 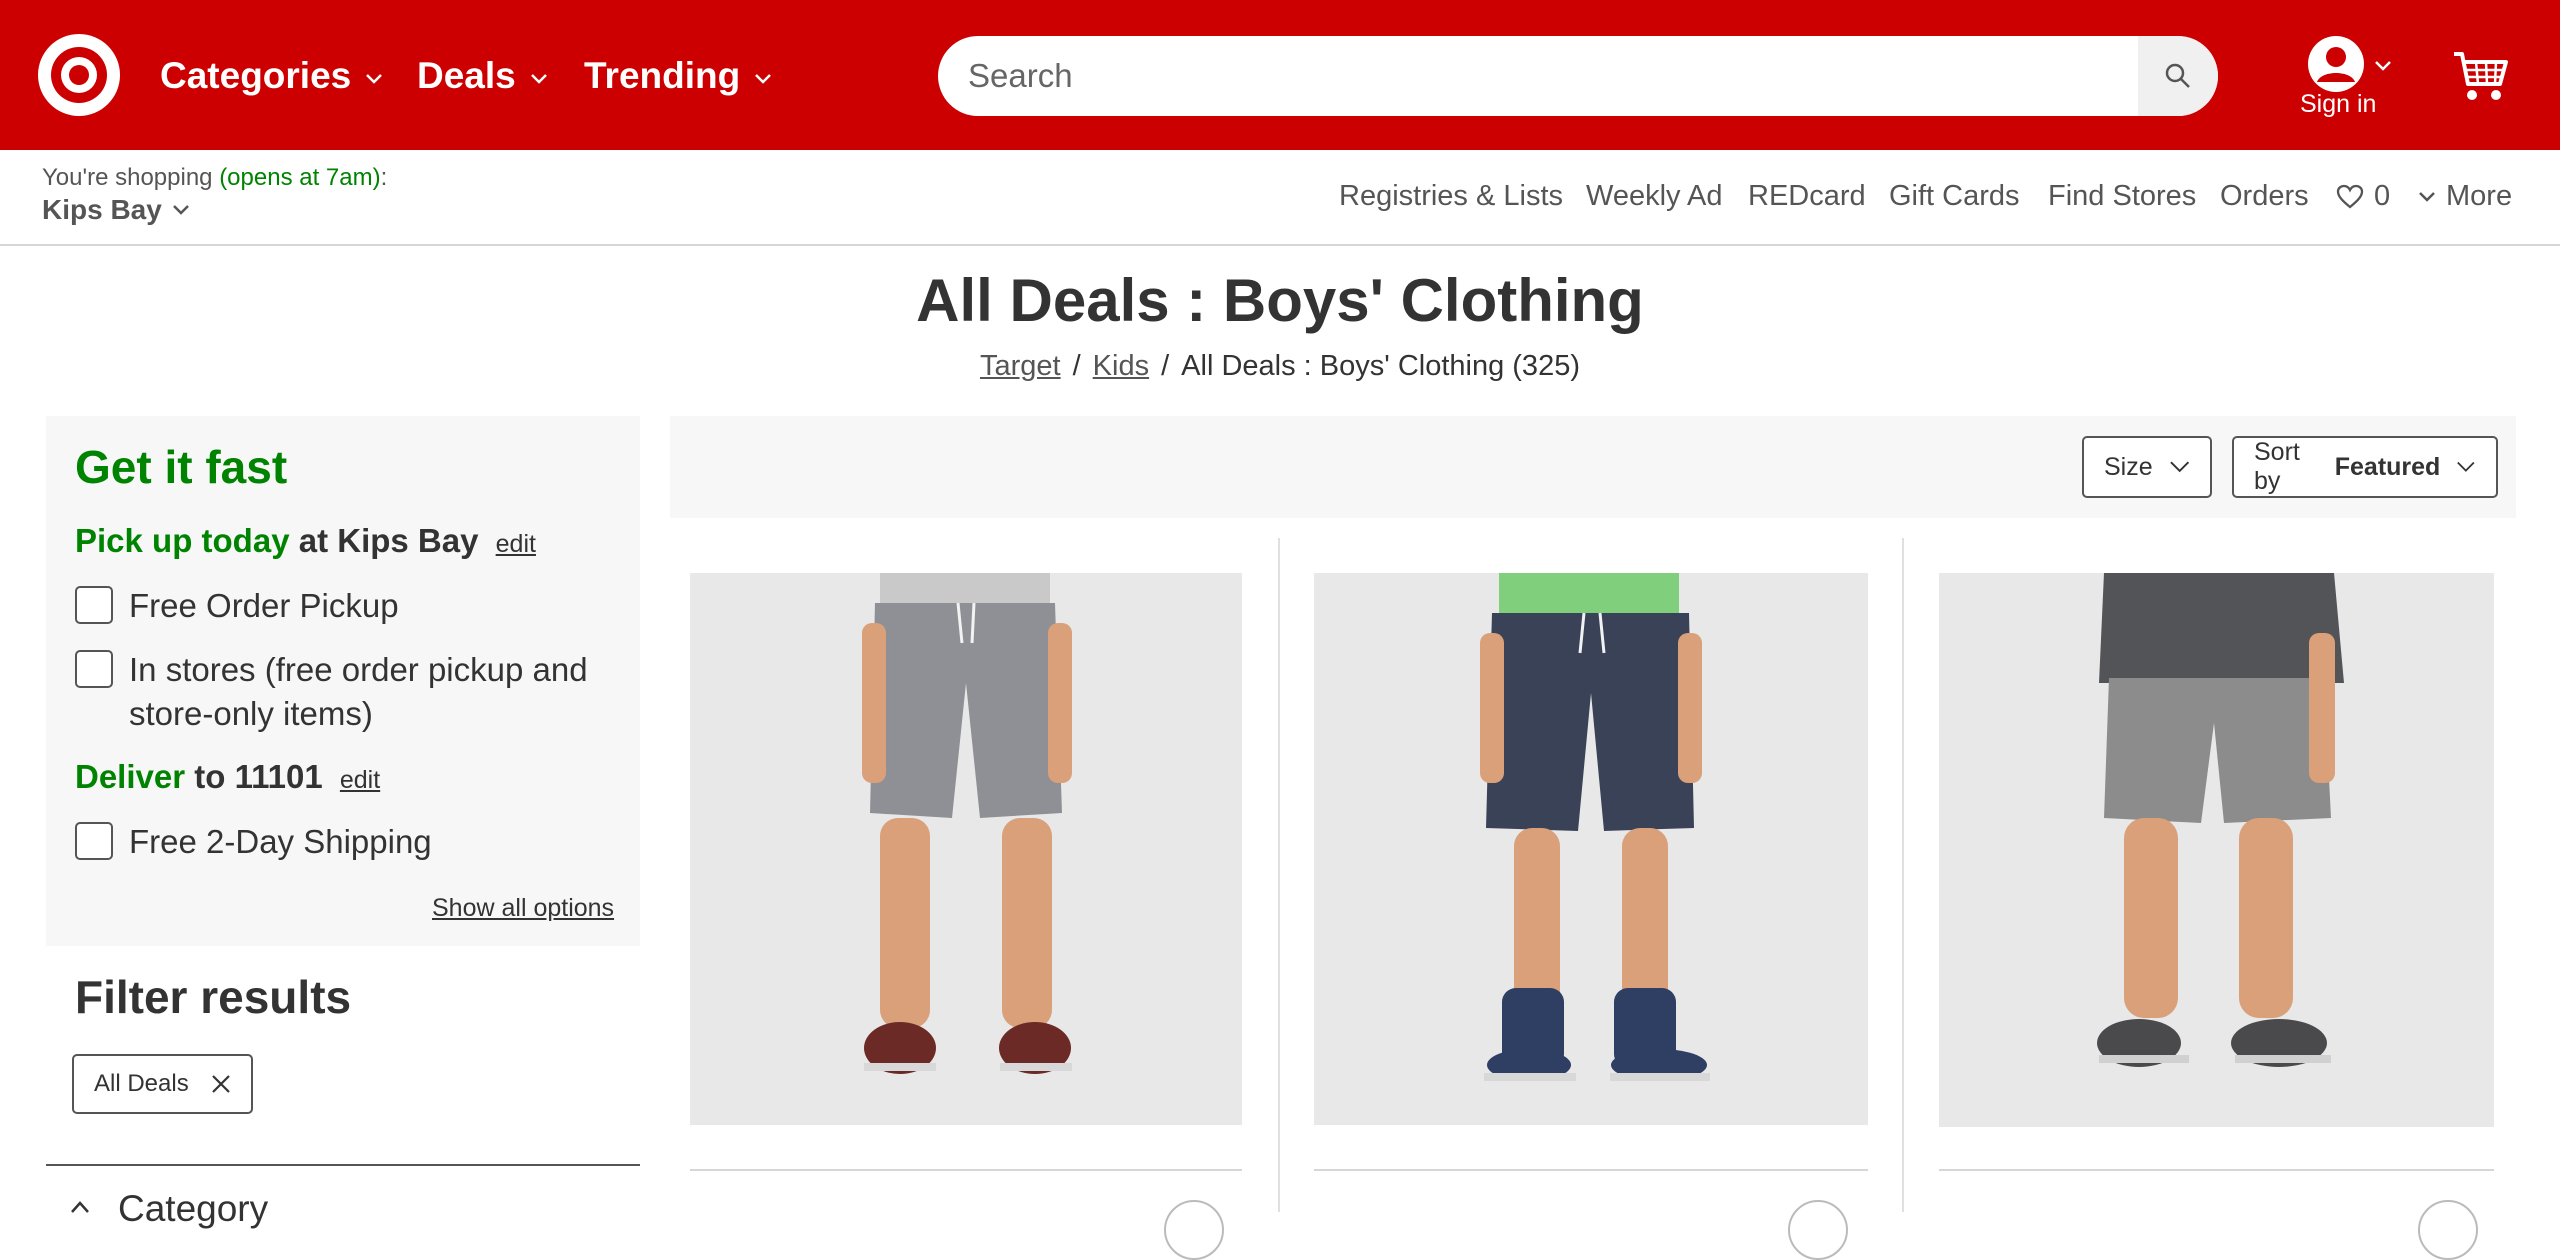 What do you see at coordinates (343, 1165) in the screenshot?
I see `category-divider` at bounding box center [343, 1165].